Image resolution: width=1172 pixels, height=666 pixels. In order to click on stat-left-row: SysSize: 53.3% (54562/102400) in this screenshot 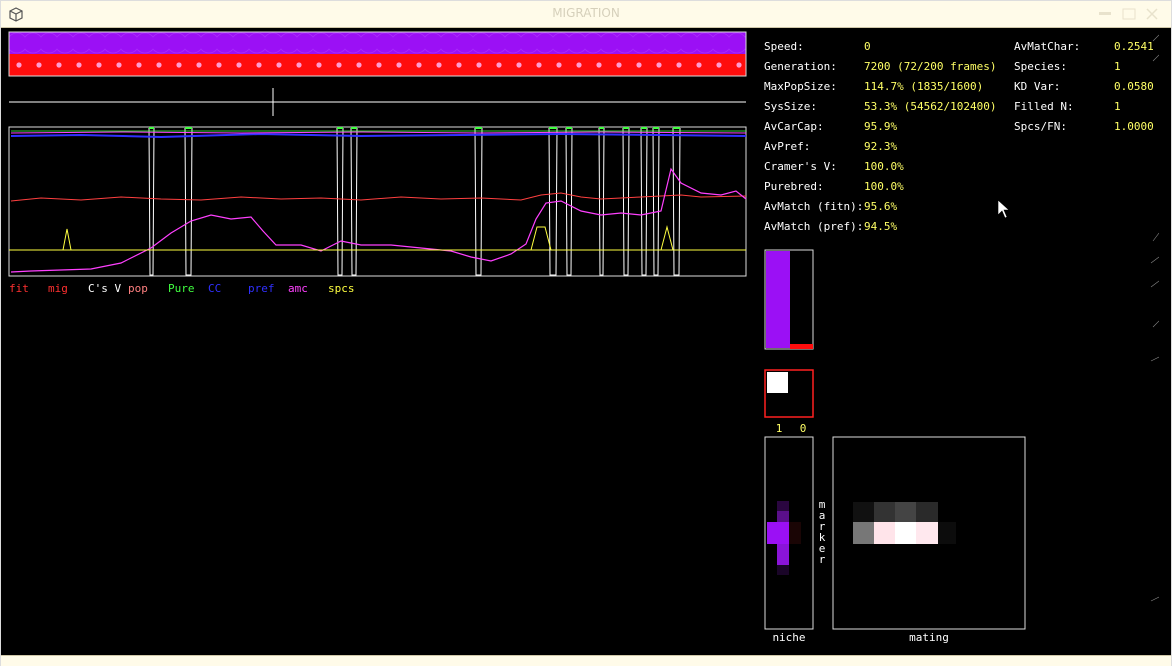, I will do `click(884, 107)`.